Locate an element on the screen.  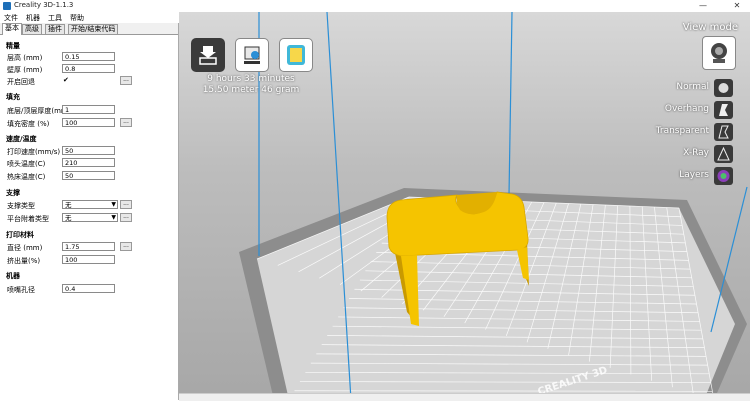
menu-file: 文件 is located at coordinates (11, 18).